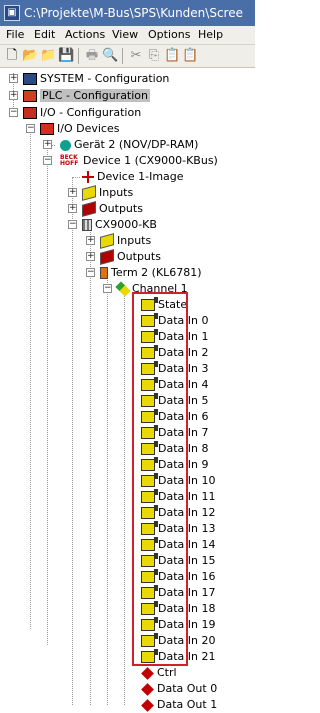  I want to click on print-icon: 🖶, so click(92, 56).